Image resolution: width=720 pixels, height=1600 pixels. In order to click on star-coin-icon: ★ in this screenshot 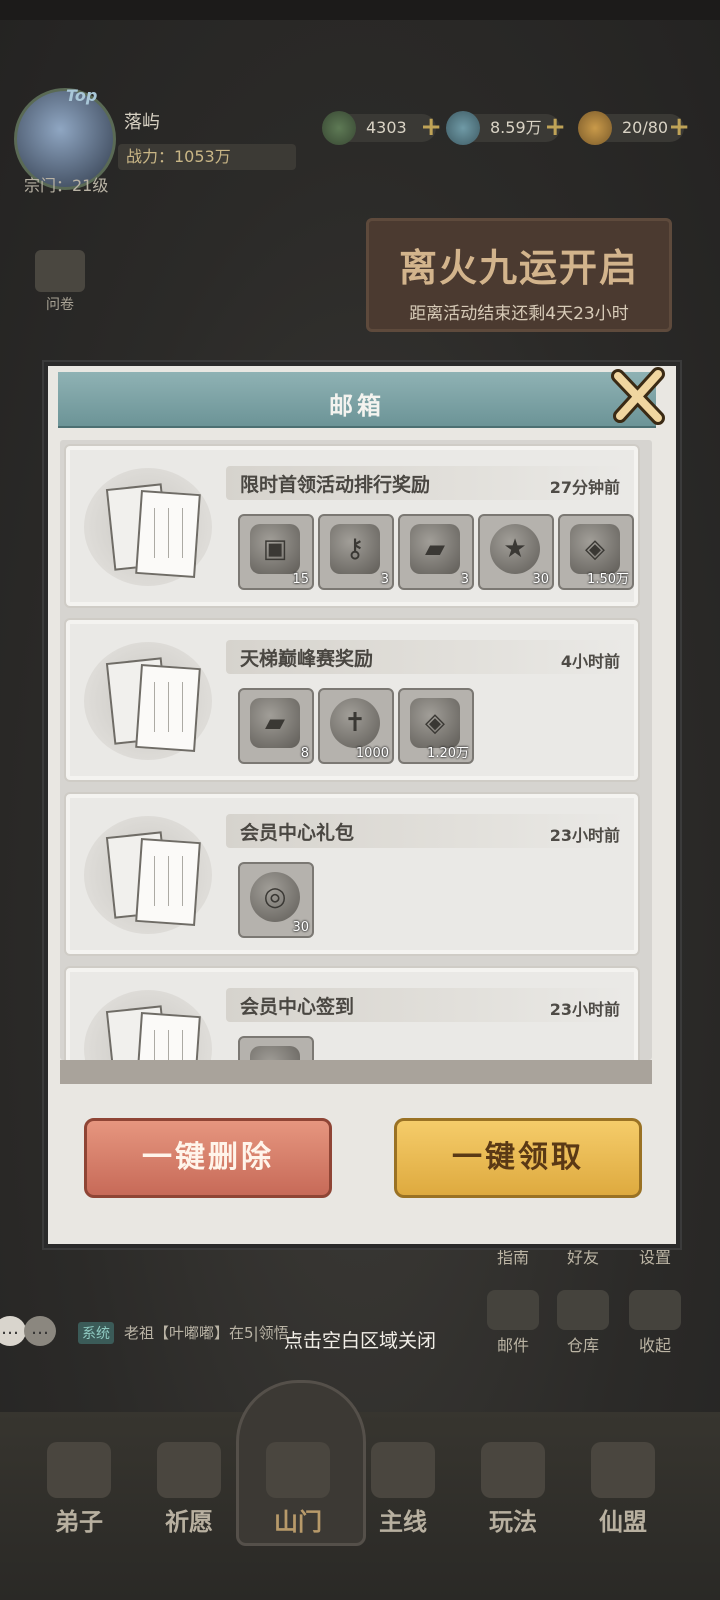, I will do `click(515, 549)`.